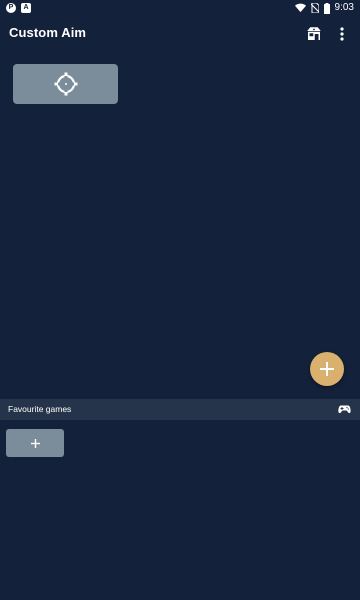 Image resolution: width=360 pixels, height=600 pixels. I want to click on more-options-button, so click(342, 34).